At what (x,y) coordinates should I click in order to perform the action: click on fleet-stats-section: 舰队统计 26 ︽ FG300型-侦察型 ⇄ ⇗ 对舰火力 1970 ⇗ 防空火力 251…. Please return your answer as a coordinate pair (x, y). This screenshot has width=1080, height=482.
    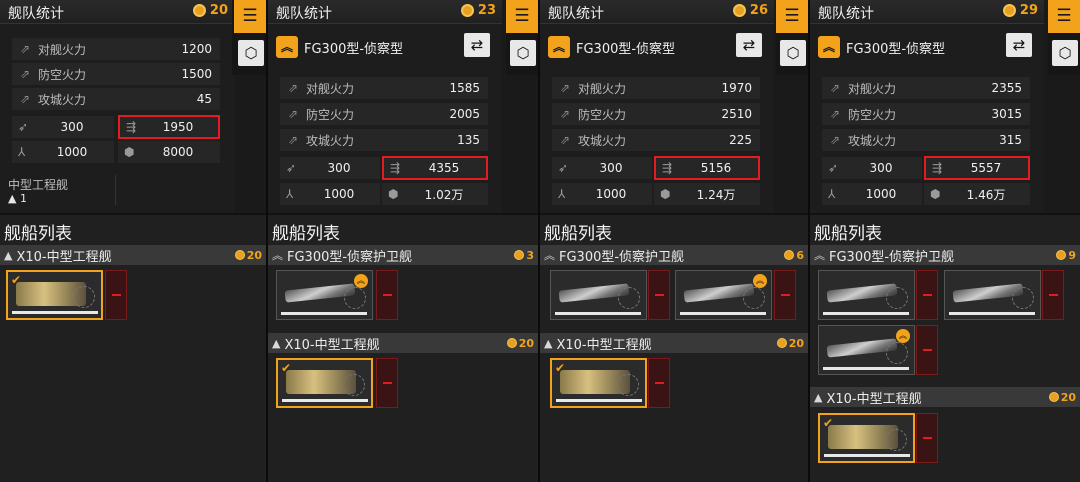
    Looking at the image, I should click on (657, 106).